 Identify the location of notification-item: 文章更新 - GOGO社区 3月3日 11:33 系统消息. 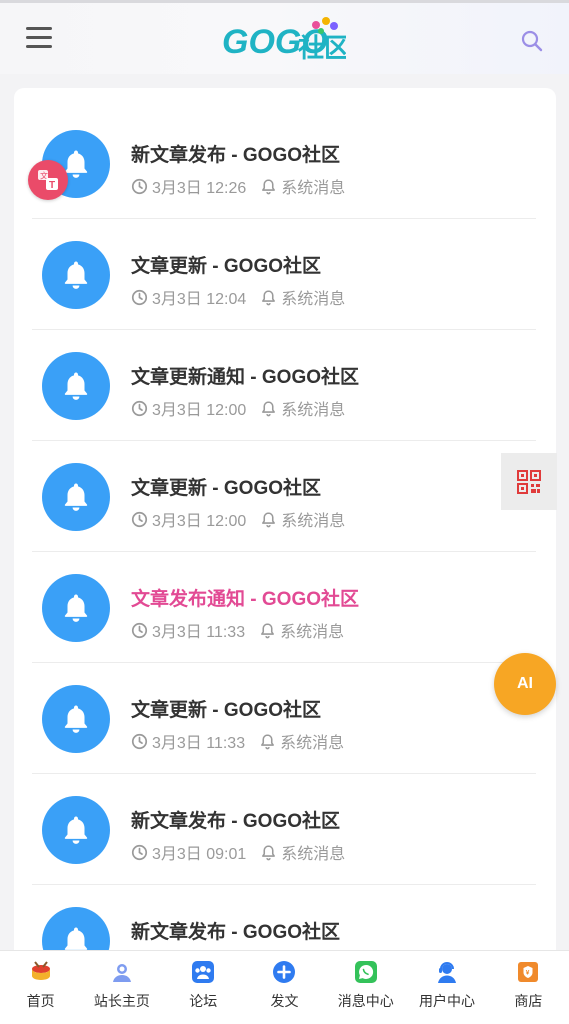
(284, 718).